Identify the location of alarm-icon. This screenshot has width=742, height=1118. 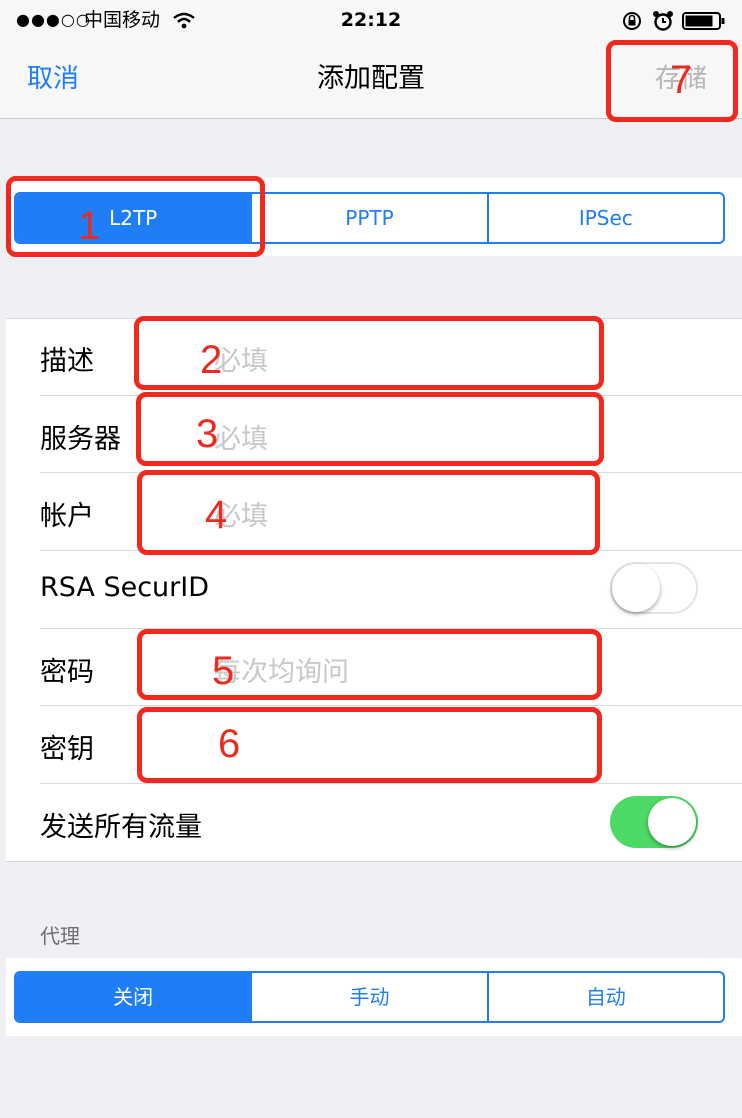
(663, 21).